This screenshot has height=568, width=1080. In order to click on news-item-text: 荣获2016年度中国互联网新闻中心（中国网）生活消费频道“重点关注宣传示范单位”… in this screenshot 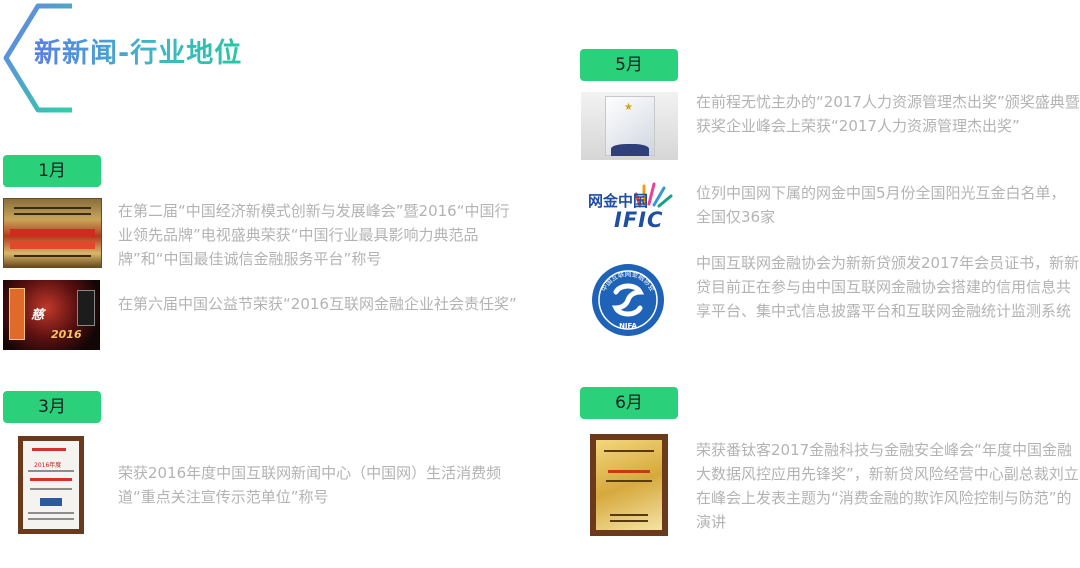, I will do `click(310, 485)`.